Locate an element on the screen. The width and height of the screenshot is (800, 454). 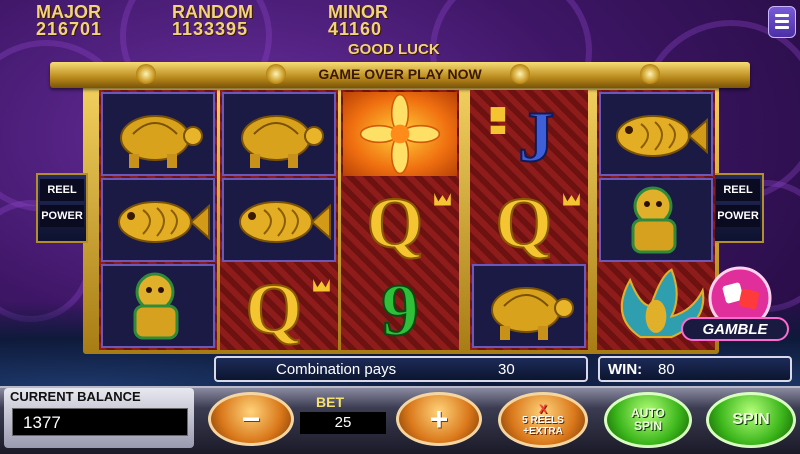
spin-label: SPIN is located at coordinates (647, 426).